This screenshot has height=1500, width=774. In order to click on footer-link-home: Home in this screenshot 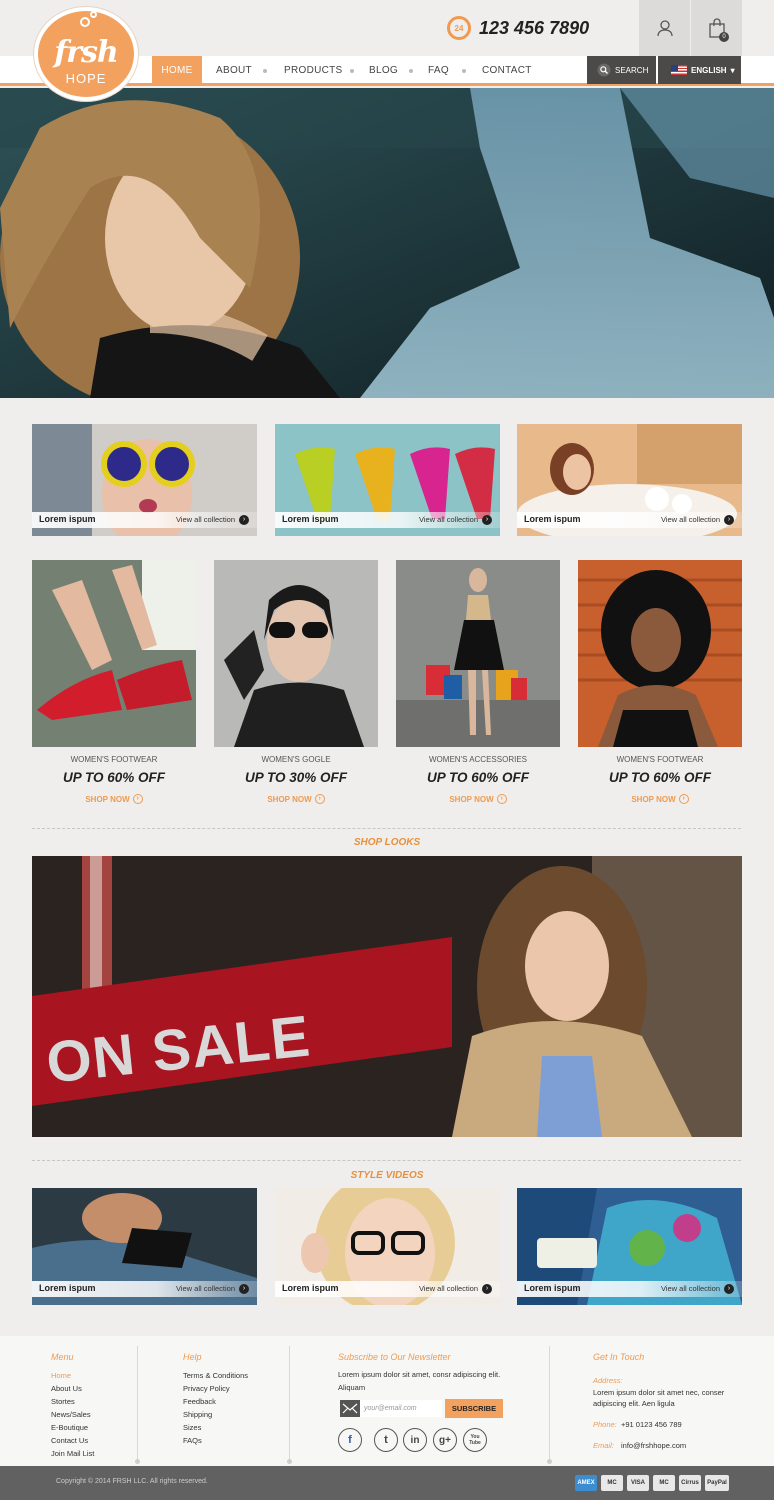, I will do `click(72, 1375)`.